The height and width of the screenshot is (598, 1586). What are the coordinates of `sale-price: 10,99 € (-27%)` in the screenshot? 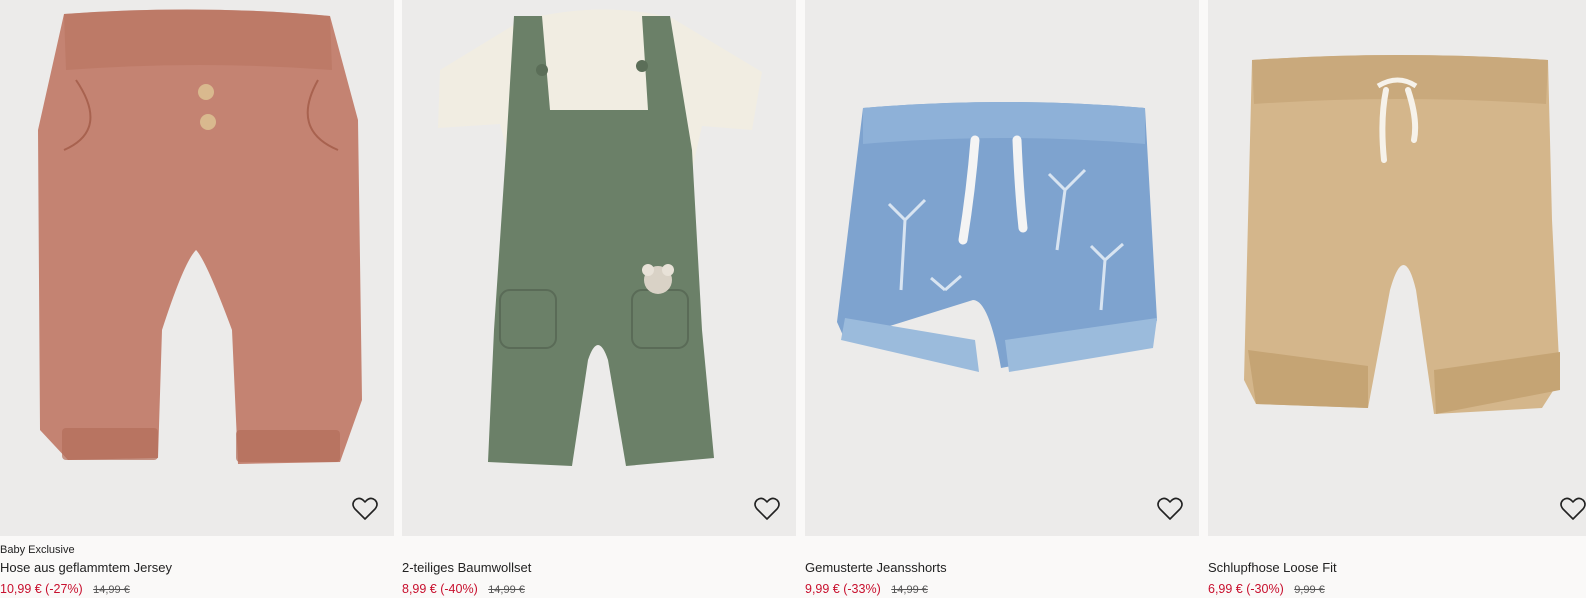 It's located at (41, 589).